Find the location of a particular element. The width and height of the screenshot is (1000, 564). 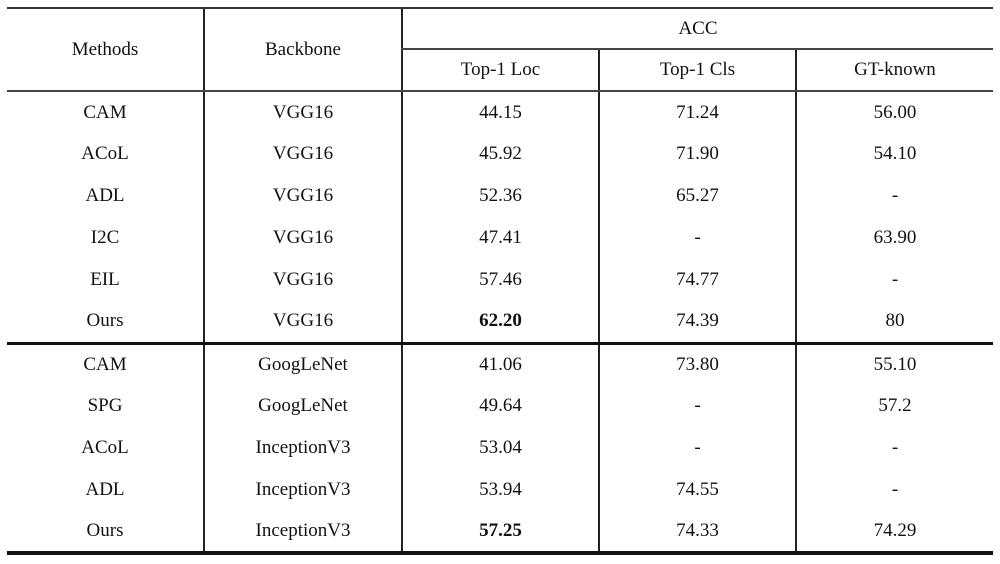

table-row: Ours VGG16 62.20 74.39 80 is located at coordinates (500, 323).